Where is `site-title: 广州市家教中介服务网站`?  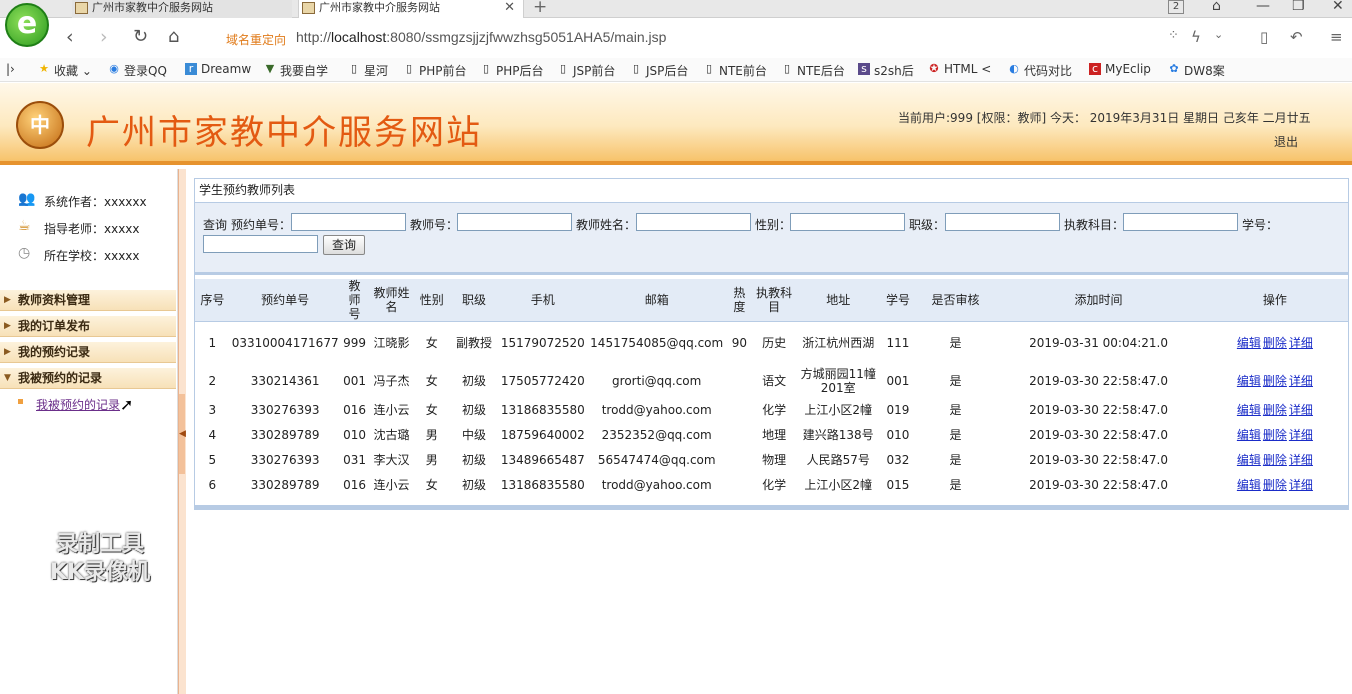 site-title: 广州市家教中介服务网站 is located at coordinates (284, 133).